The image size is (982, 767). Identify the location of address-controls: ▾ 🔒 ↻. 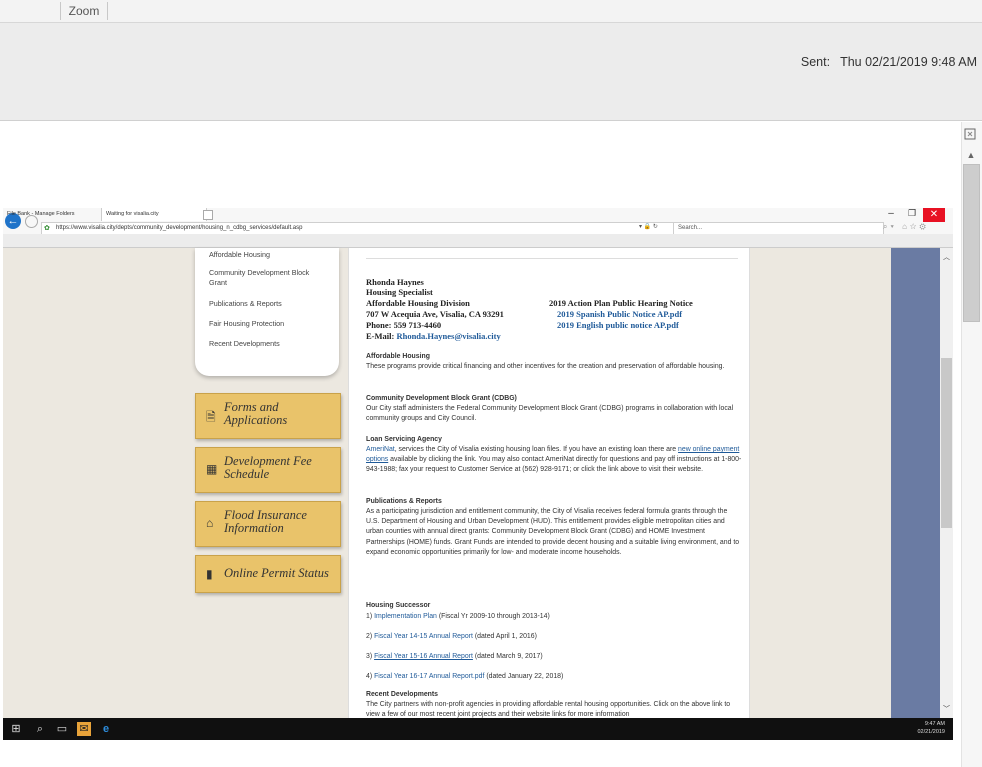
(648, 227).